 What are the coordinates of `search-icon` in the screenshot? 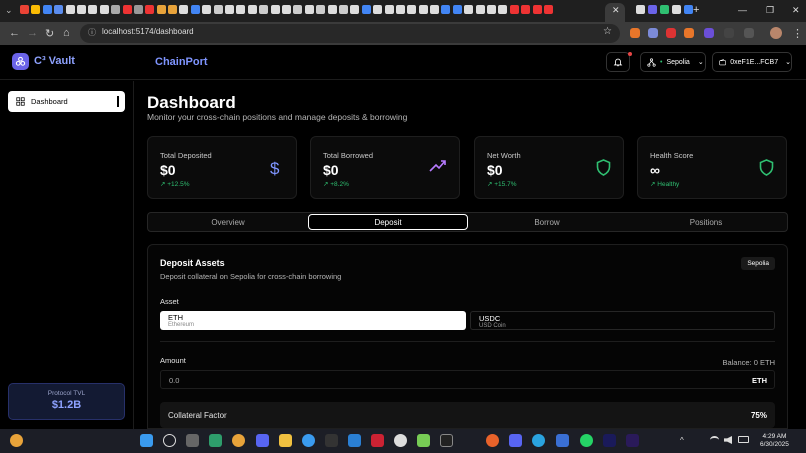 It's located at (169, 440).